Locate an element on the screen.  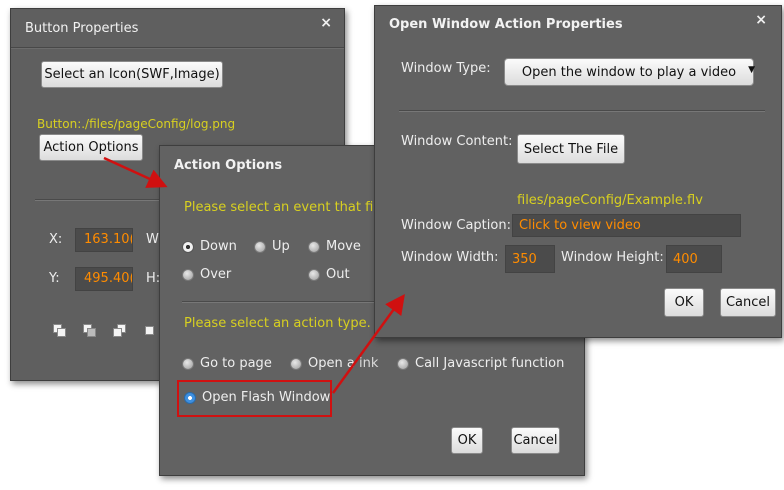
window-height-label: Window Height: is located at coordinates (612, 257).